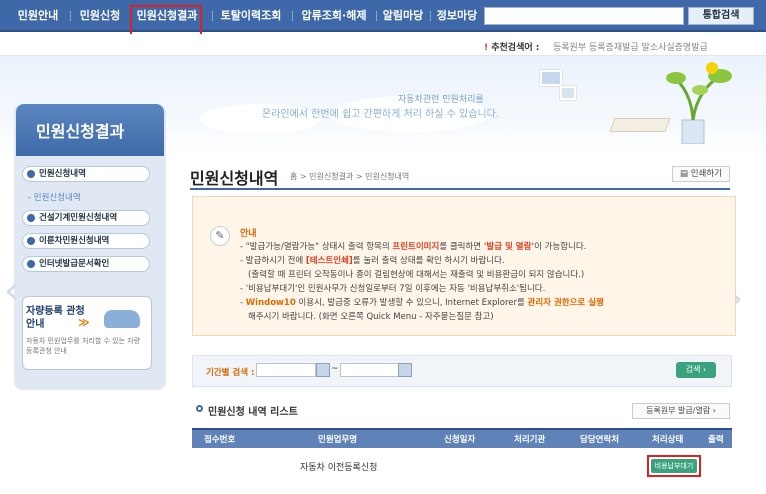  Describe the element at coordinates (86, 264) in the screenshot. I see `sidebar-item-doc-verify: 인터넷발급문서확인` at that location.